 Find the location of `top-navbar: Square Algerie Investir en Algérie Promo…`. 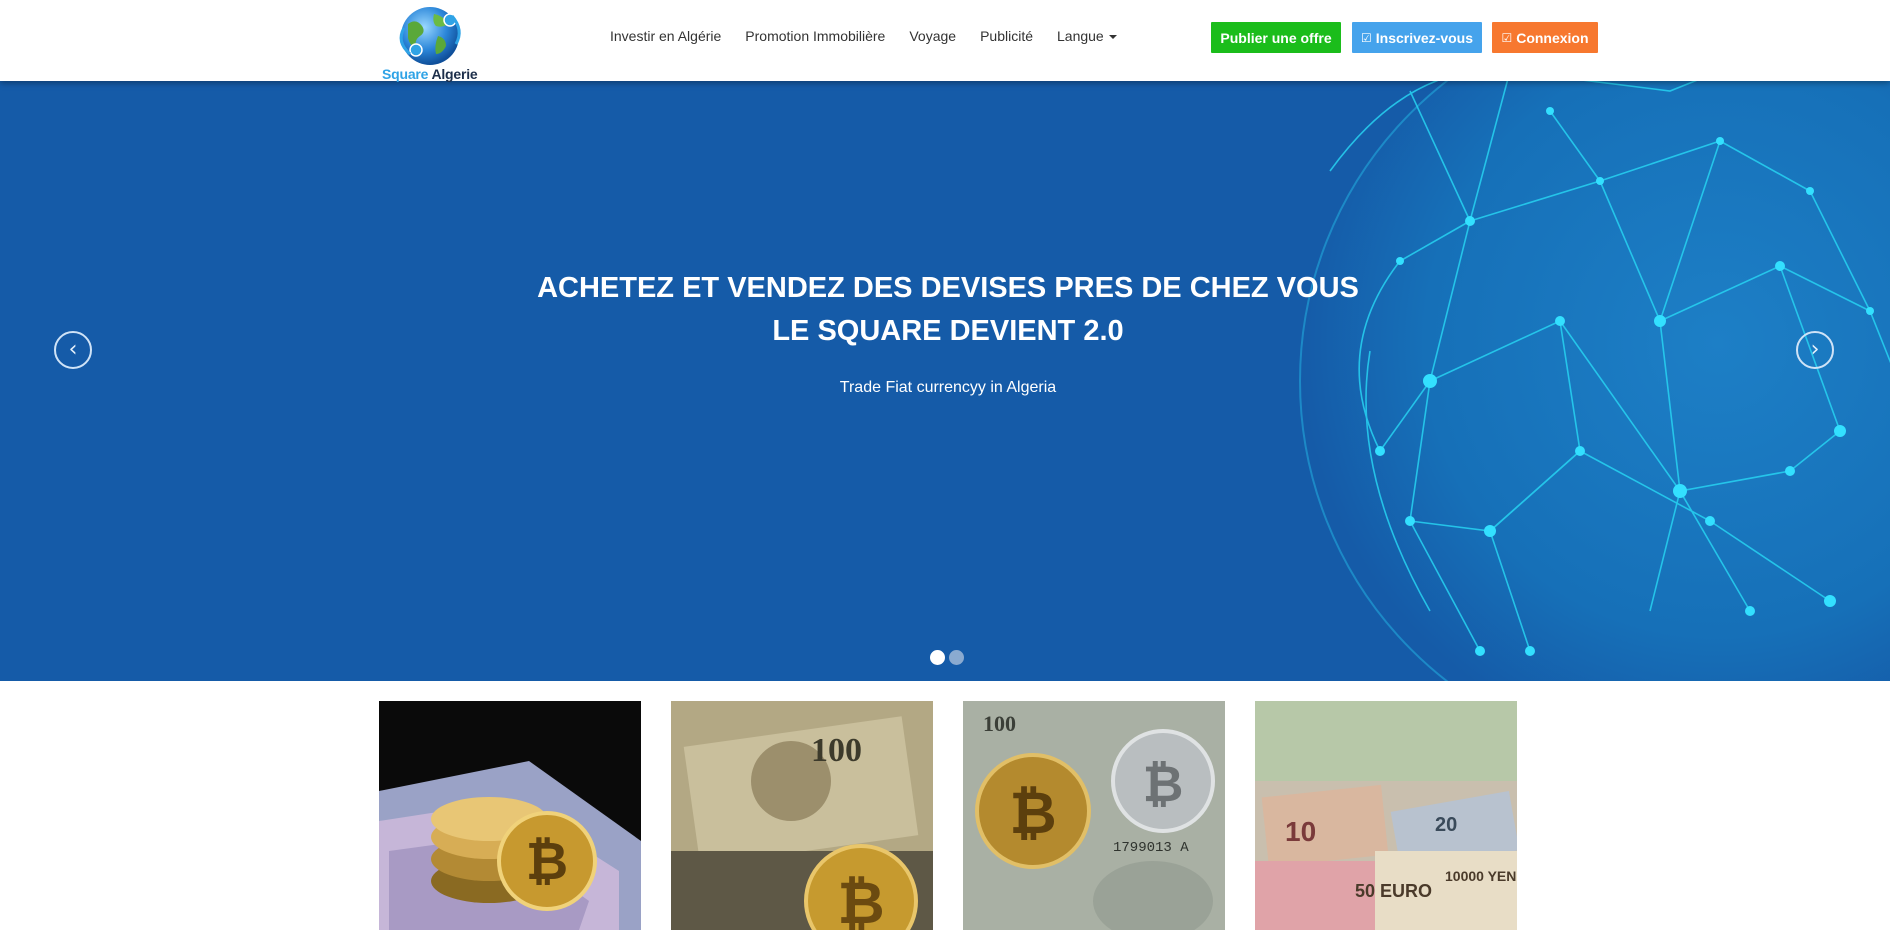

top-navbar: Square Algerie Investir en Algérie Promo… is located at coordinates (945, 41).